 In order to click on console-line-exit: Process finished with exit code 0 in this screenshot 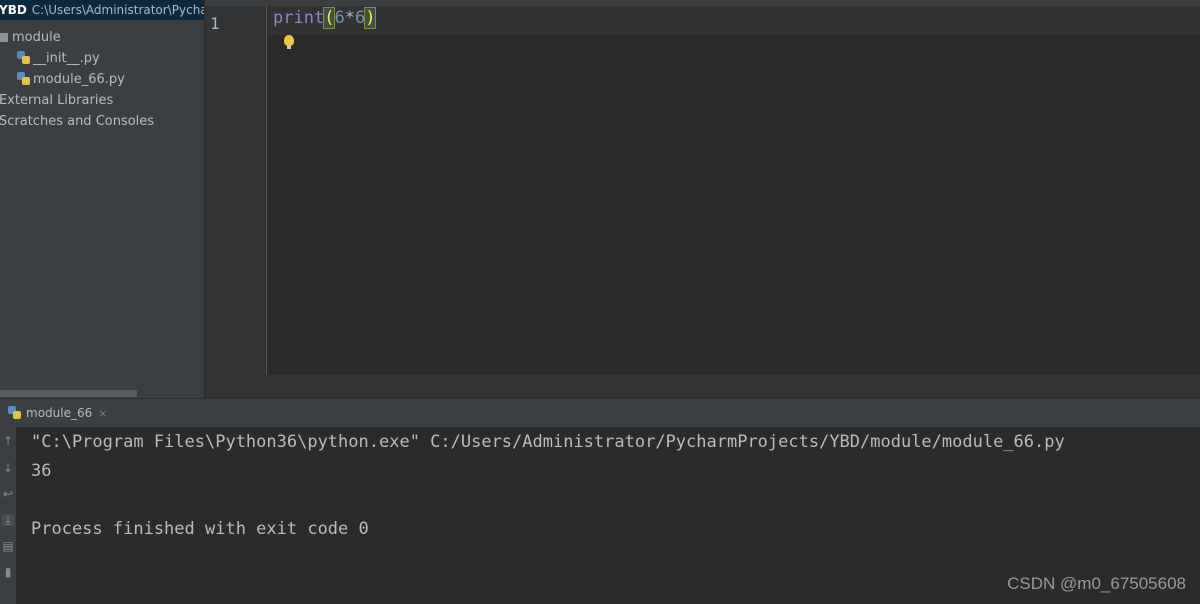, I will do `click(200, 529)`.